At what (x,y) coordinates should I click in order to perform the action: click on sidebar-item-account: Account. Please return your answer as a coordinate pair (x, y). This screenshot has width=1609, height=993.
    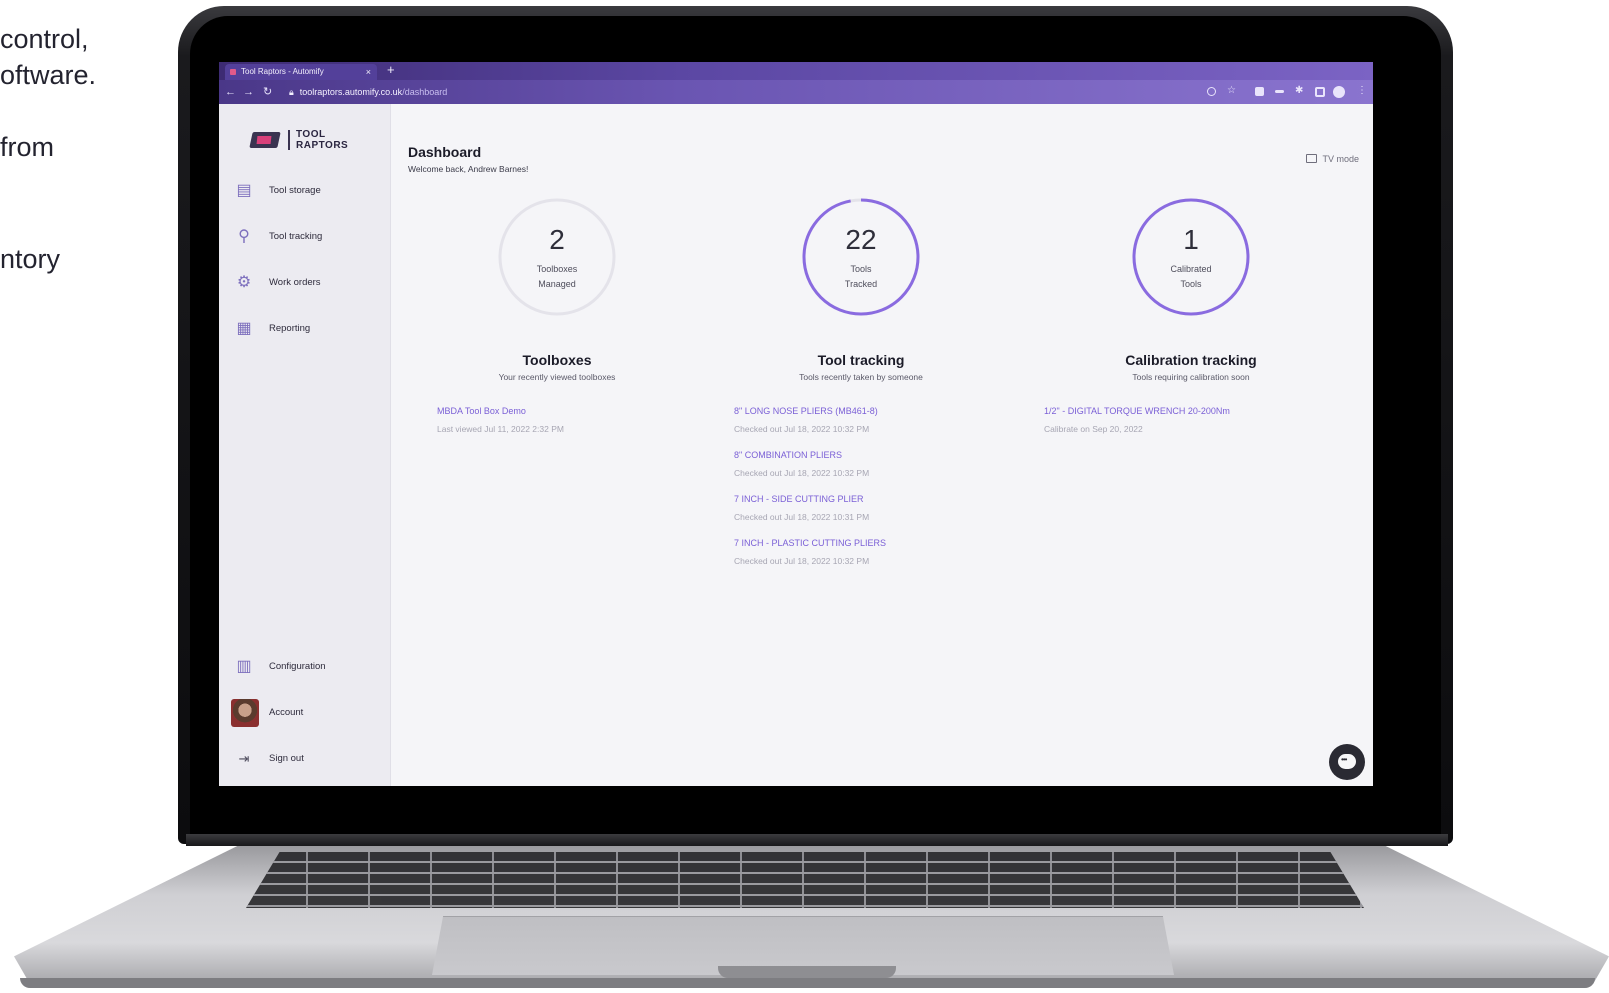
    Looking at the image, I should click on (307, 713).